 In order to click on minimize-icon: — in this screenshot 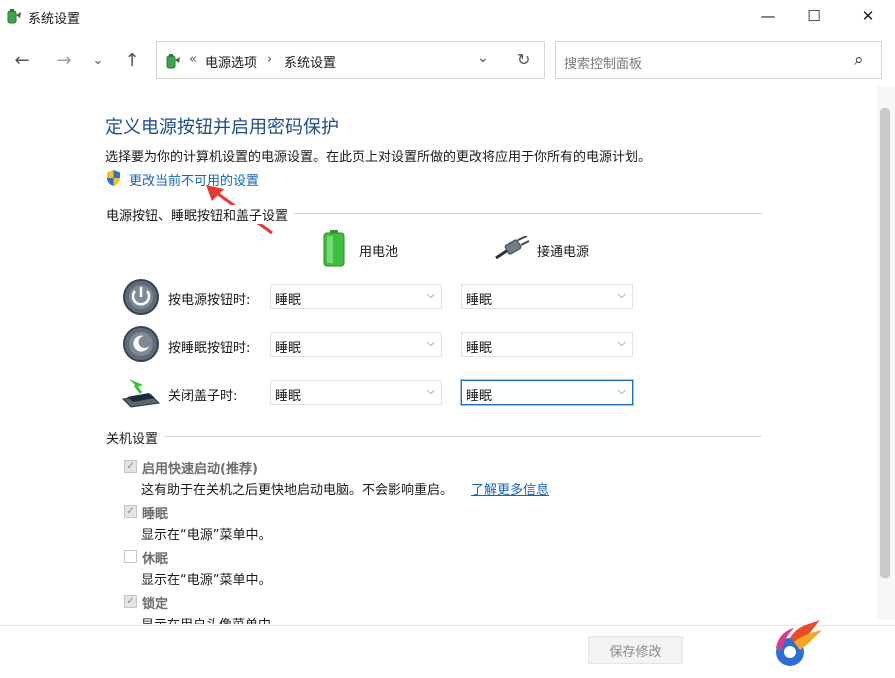, I will do `click(768, 16)`.